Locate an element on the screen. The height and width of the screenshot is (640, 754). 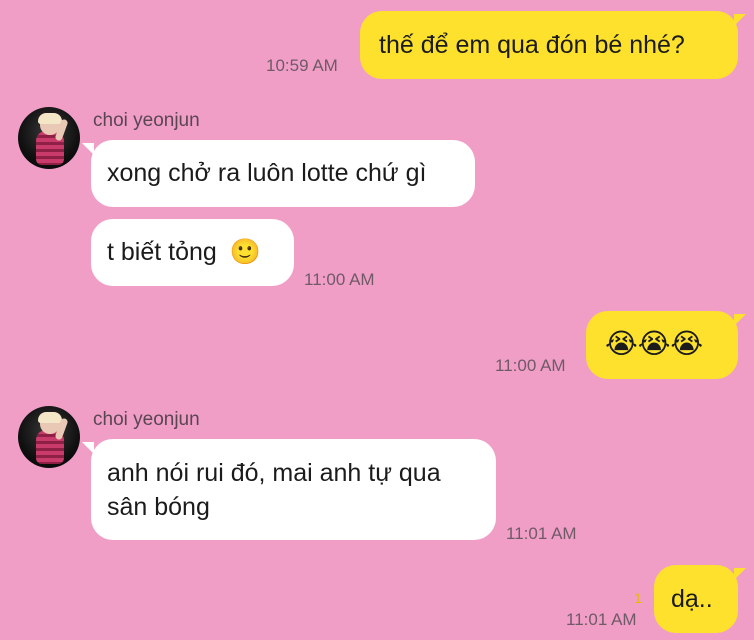
incoming-message-bubble: t biết tỏng 🙂 is located at coordinates (192, 252).